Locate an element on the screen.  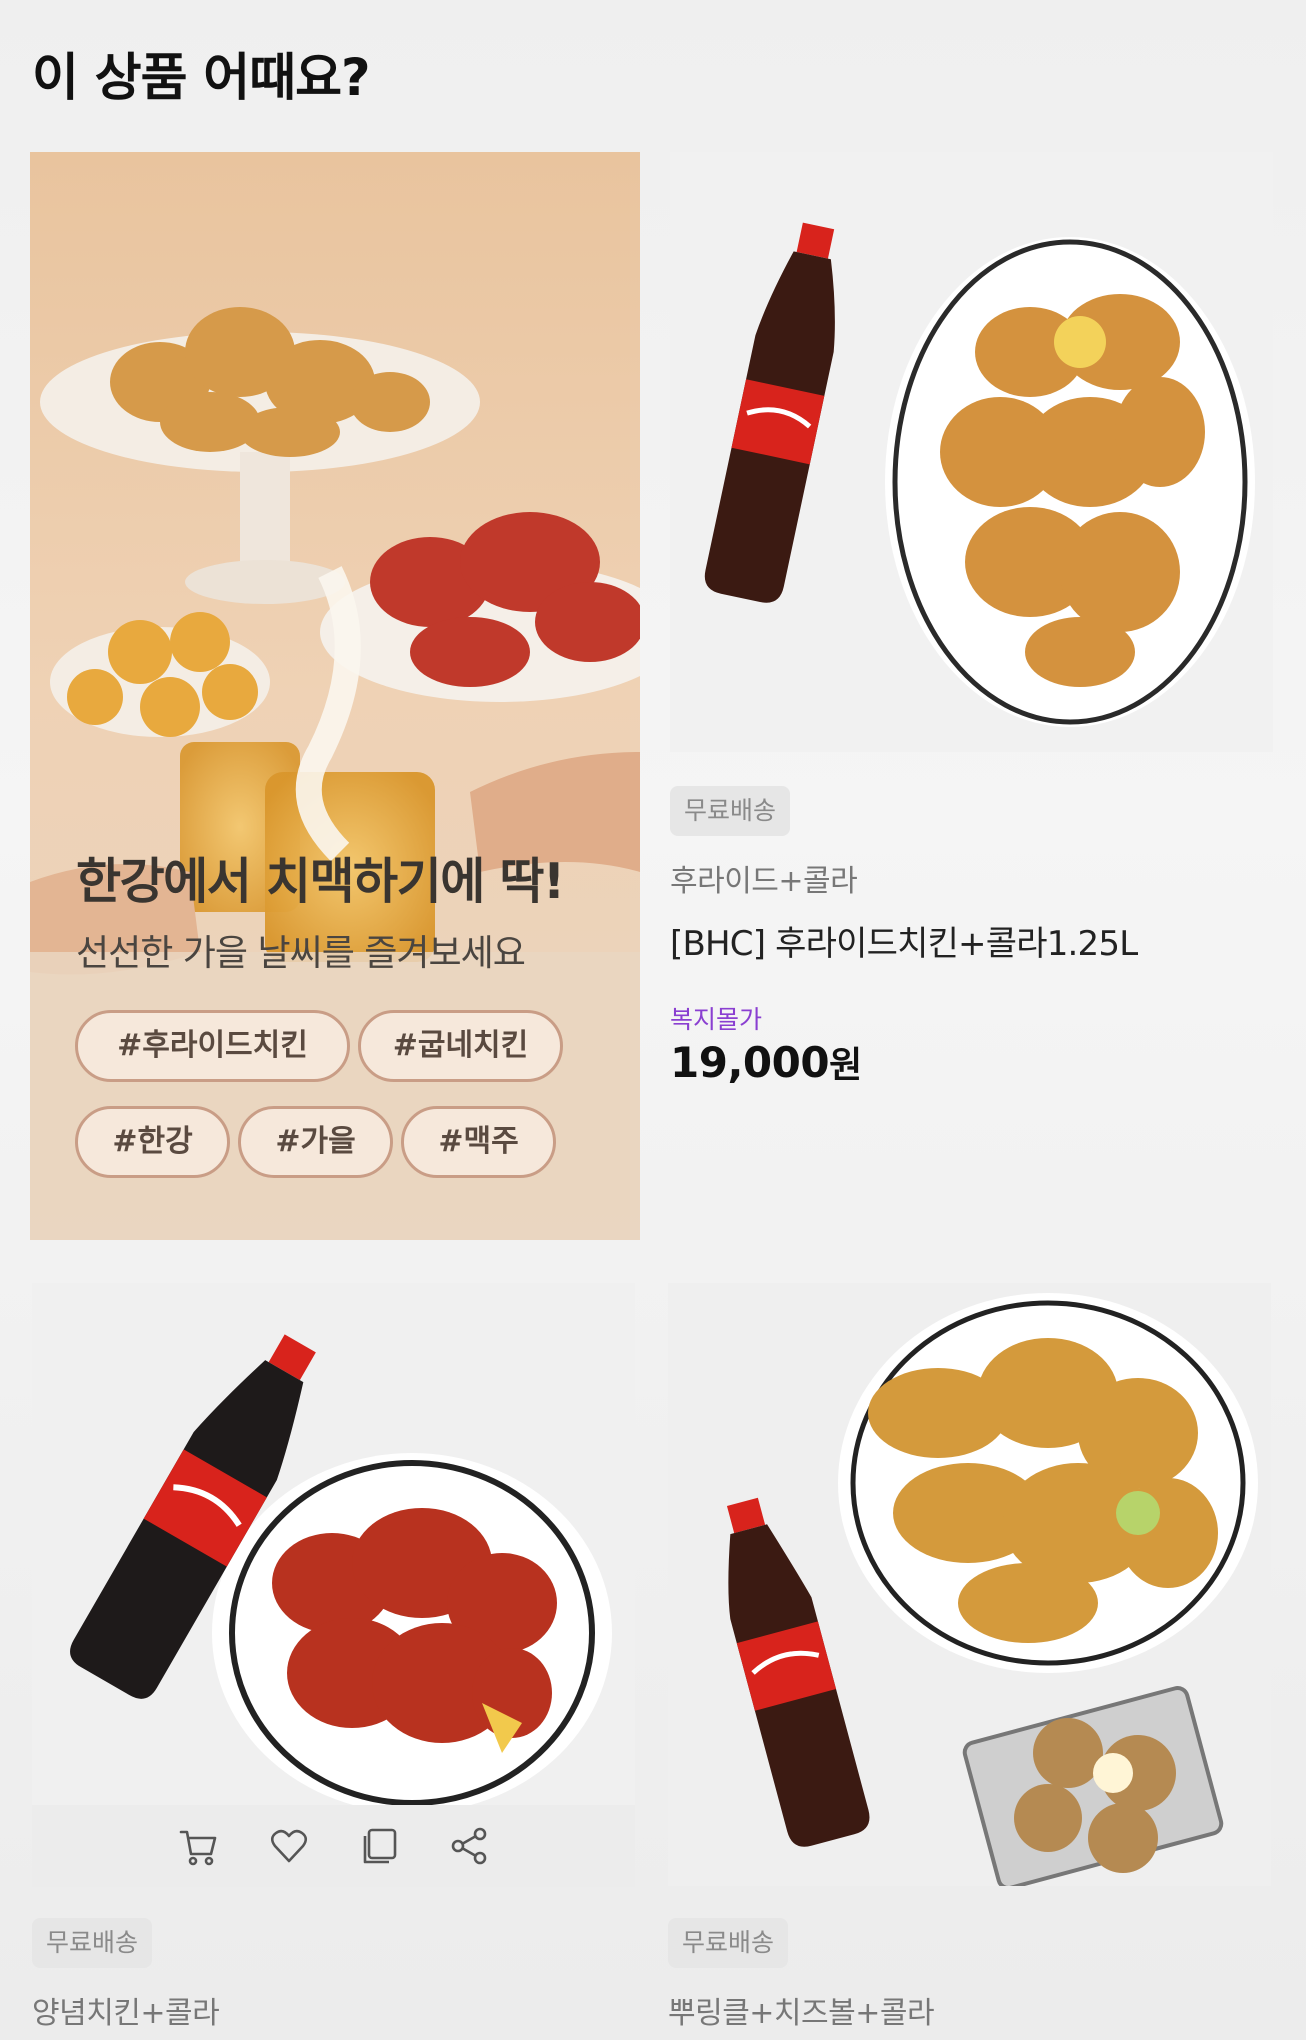
add-to-cart-button is located at coordinates (199, 1846).